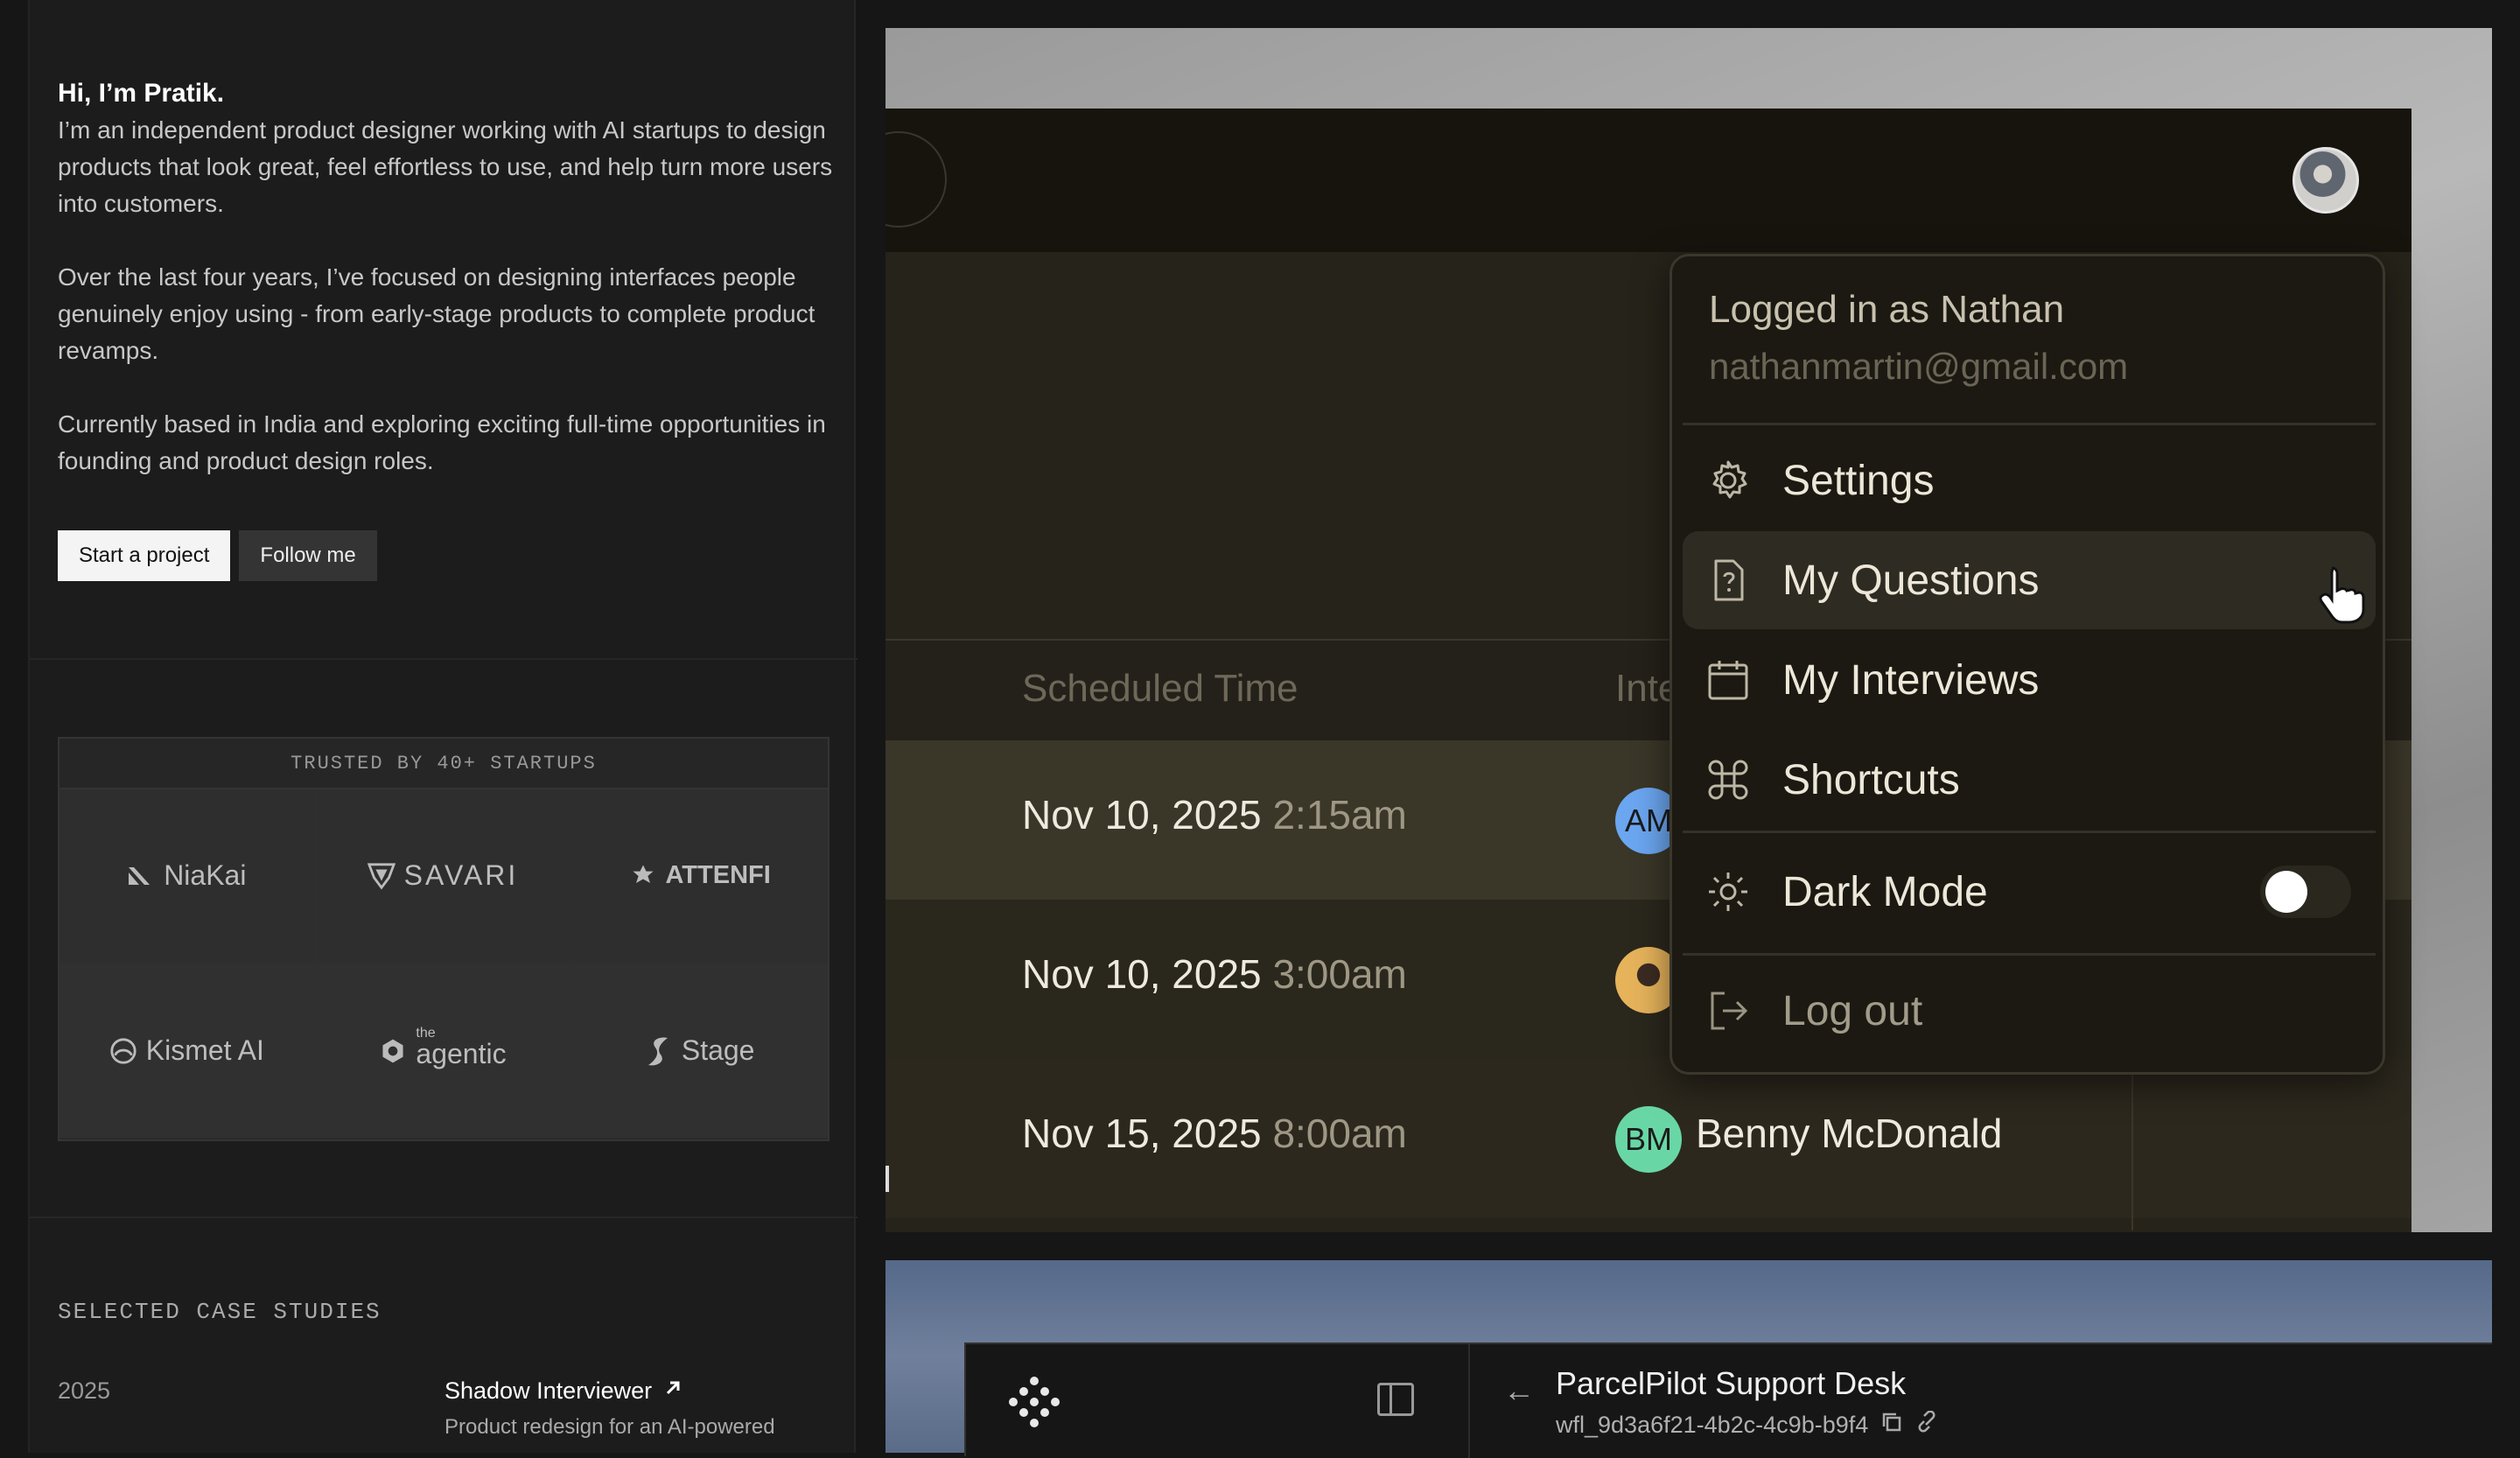  What do you see at coordinates (1849, 1133) in the screenshot?
I see `interviewer-name: Benny McDonald` at bounding box center [1849, 1133].